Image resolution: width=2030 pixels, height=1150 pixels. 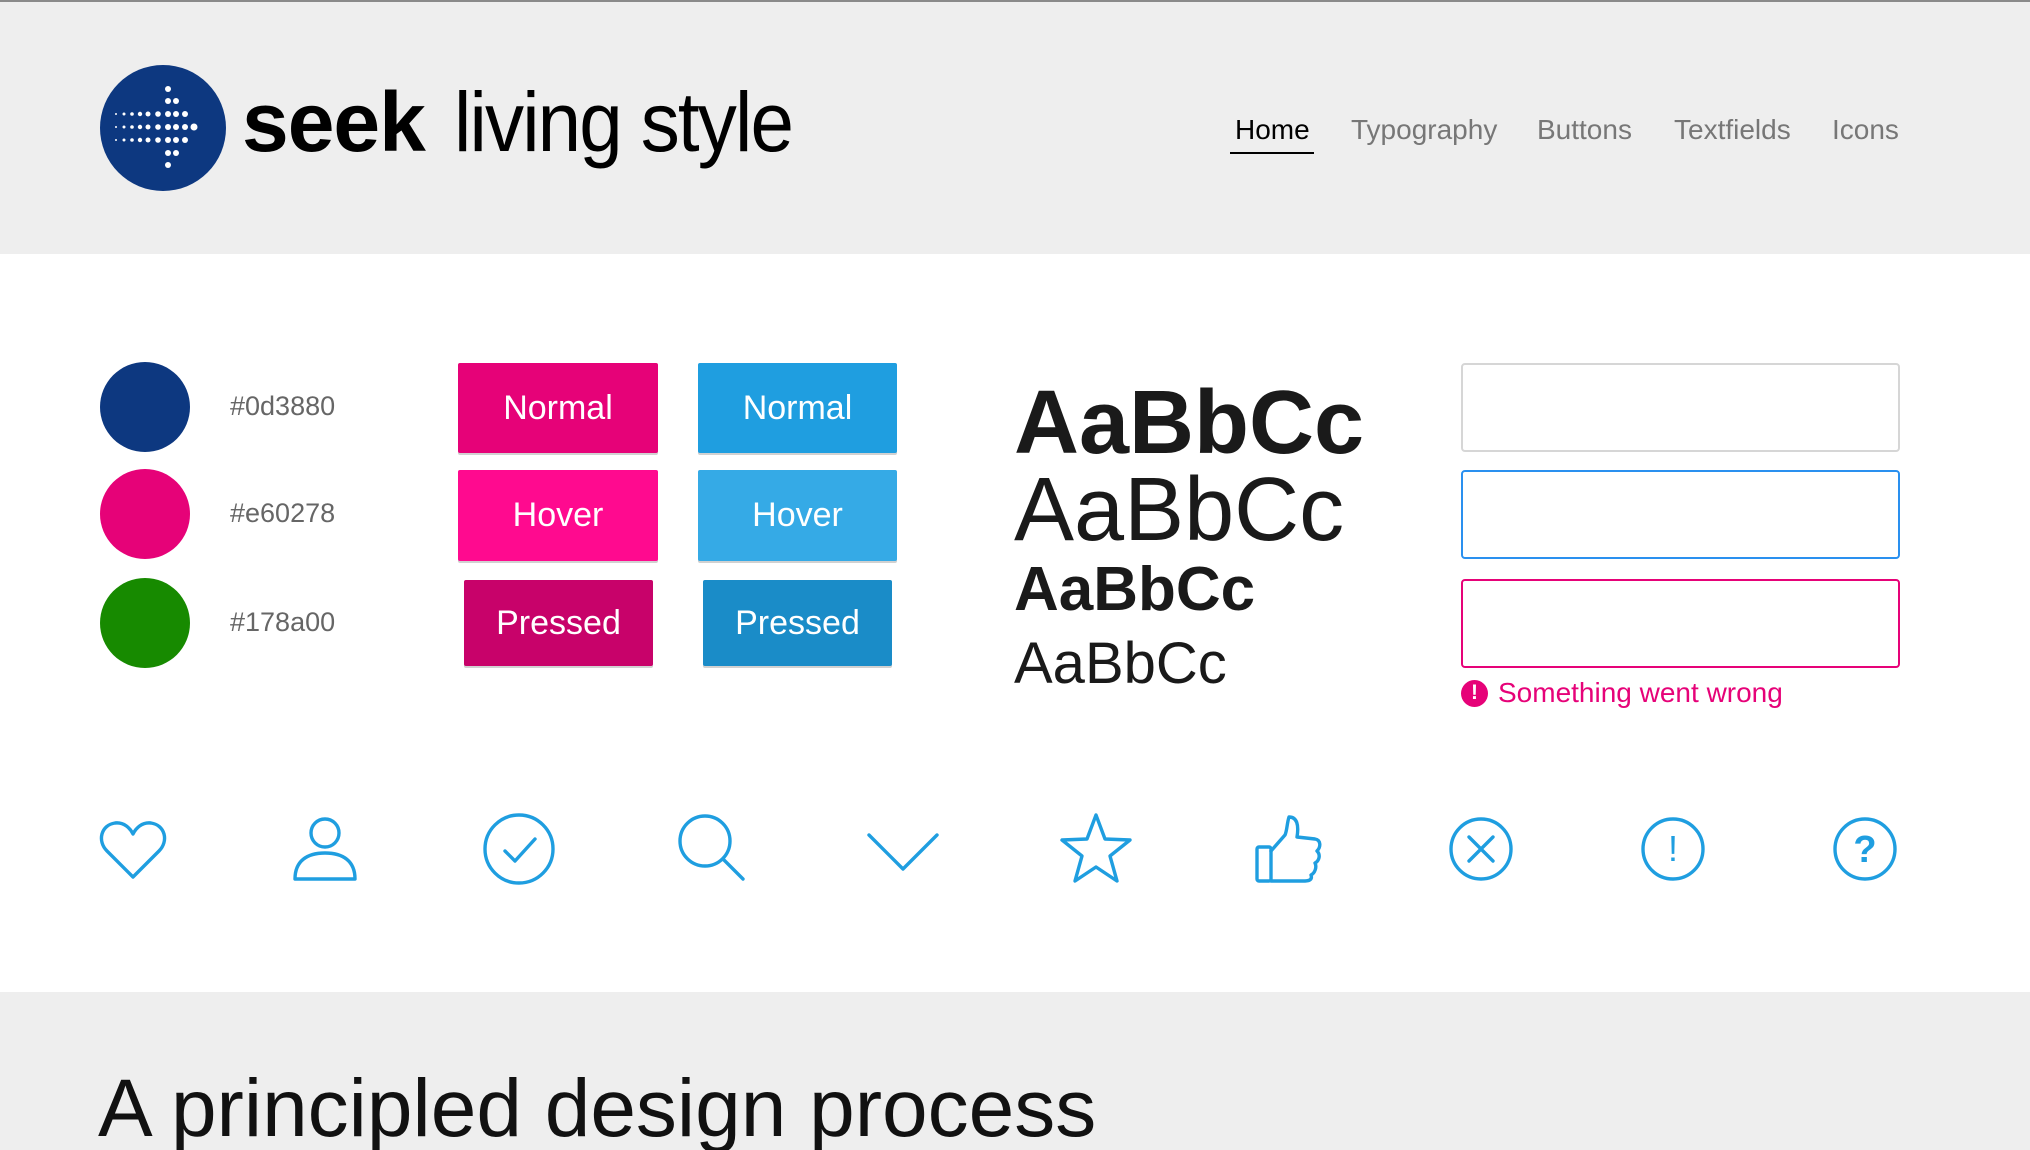 What do you see at coordinates (145, 623) in the screenshot?
I see `color-swatch-green` at bounding box center [145, 623].